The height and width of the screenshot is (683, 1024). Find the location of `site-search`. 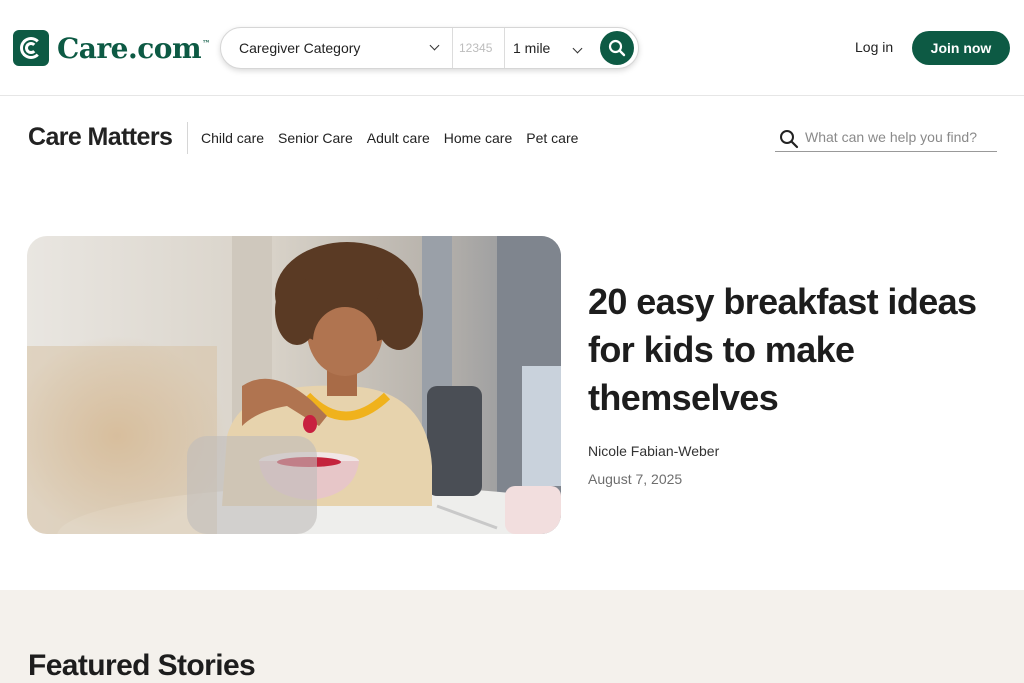

site-search is located at coordinates (886, 139).